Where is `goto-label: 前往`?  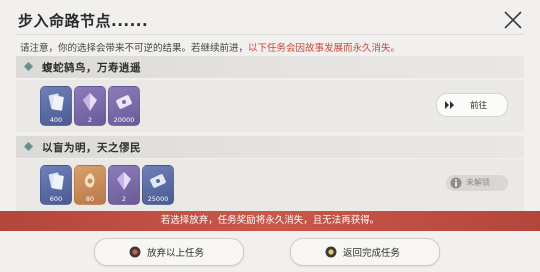 goto-label: 前往 is located at coordinates (479, 106).